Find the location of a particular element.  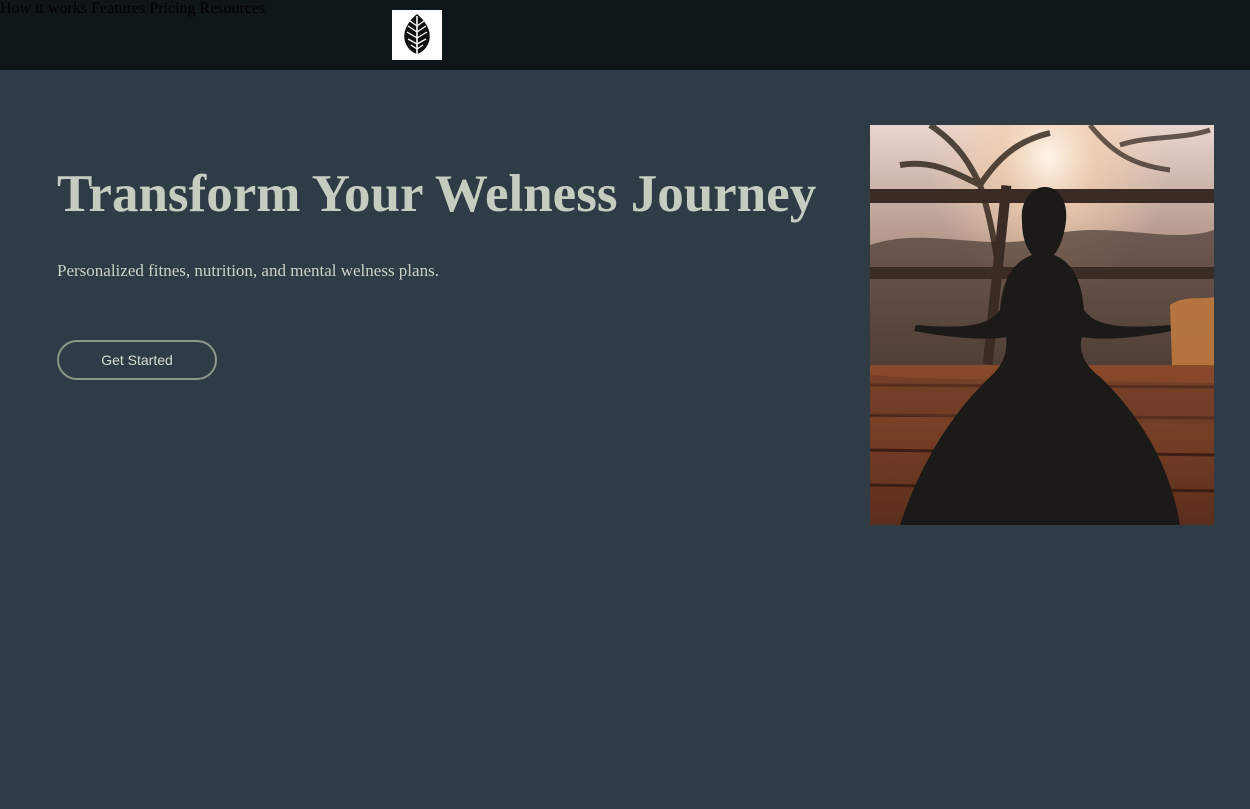

hero-title: Transform Your Welness Journey is located at coordinates (437, 194).